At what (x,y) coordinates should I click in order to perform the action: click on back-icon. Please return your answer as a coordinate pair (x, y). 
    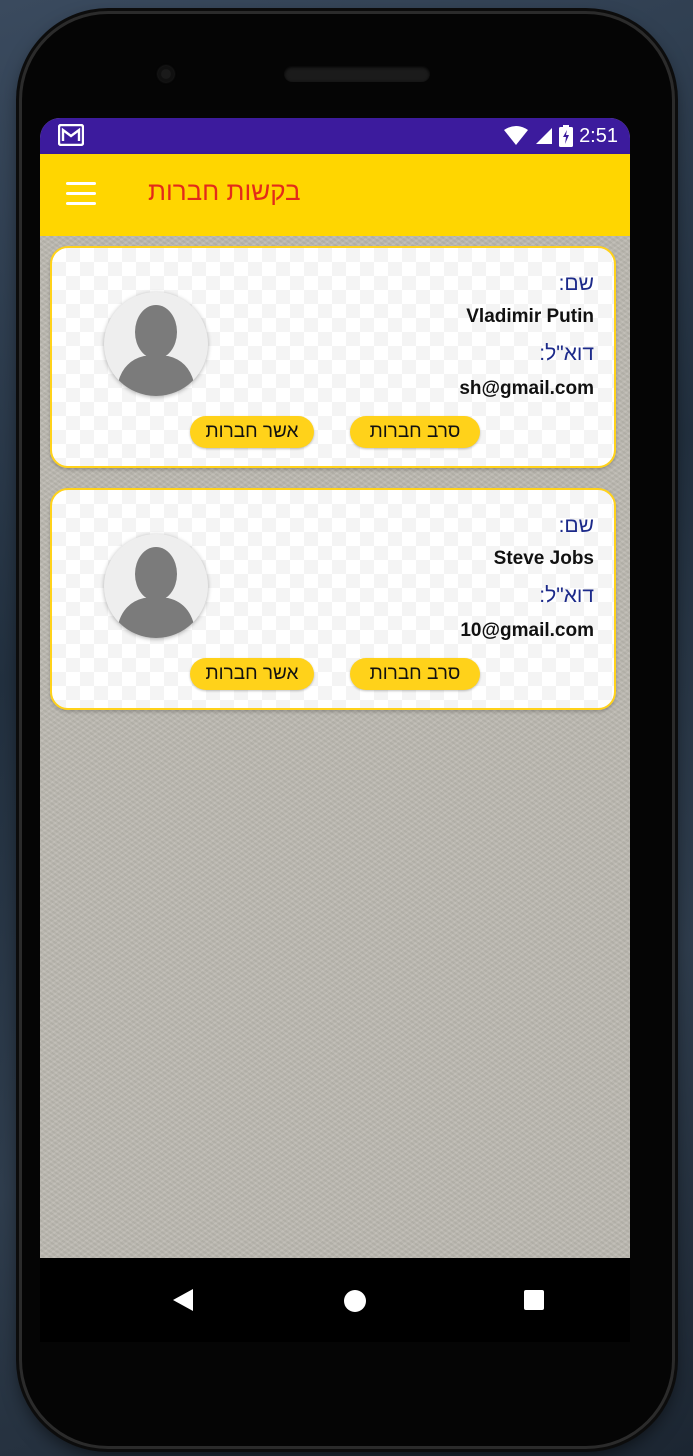
    Looking at the image, I should click on (183, 1300).